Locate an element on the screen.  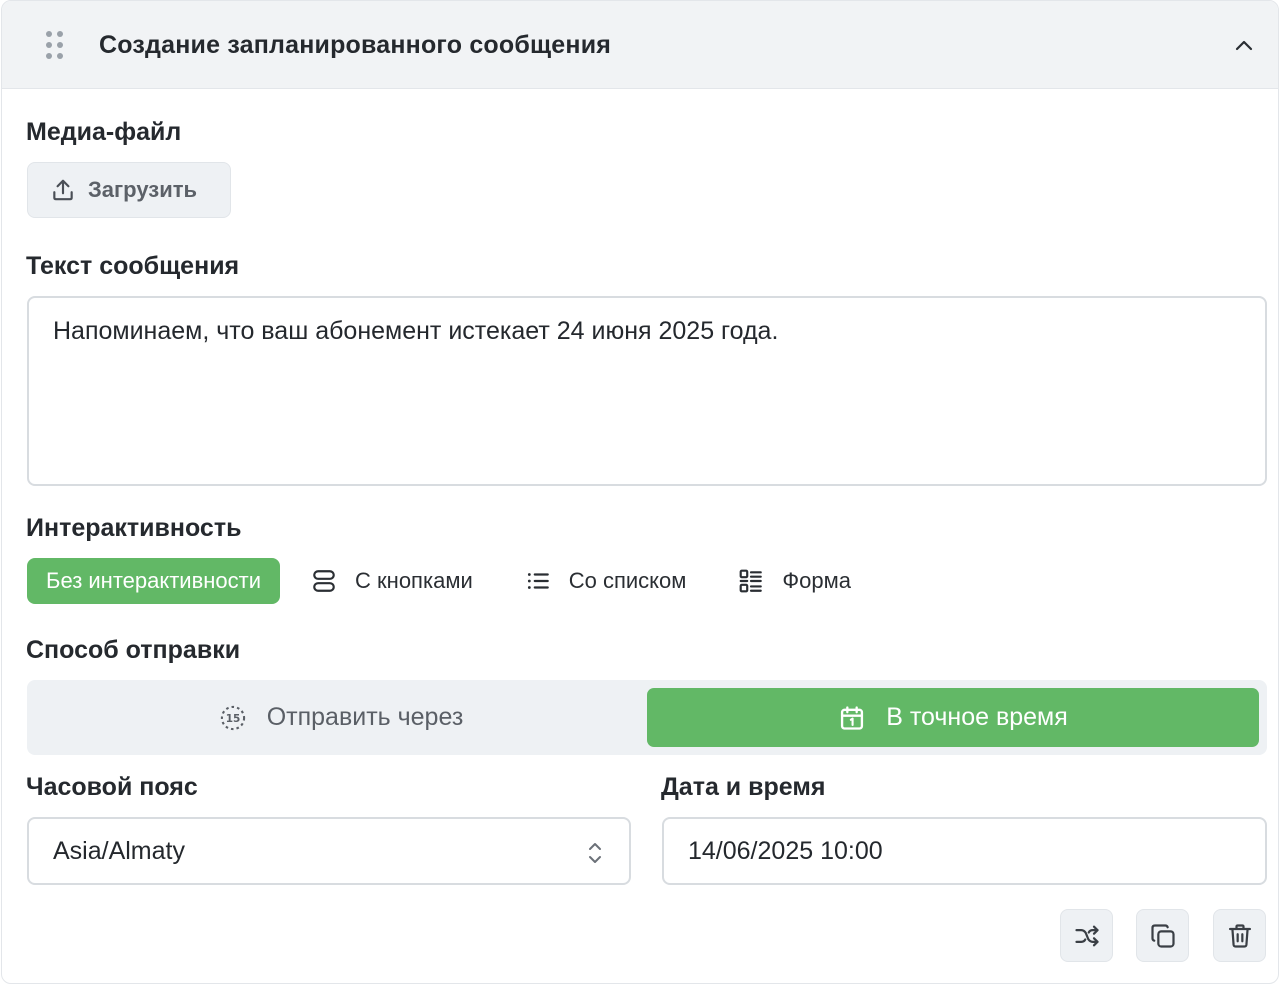
chevron-up-icon is located at coordinates (1244, 46).